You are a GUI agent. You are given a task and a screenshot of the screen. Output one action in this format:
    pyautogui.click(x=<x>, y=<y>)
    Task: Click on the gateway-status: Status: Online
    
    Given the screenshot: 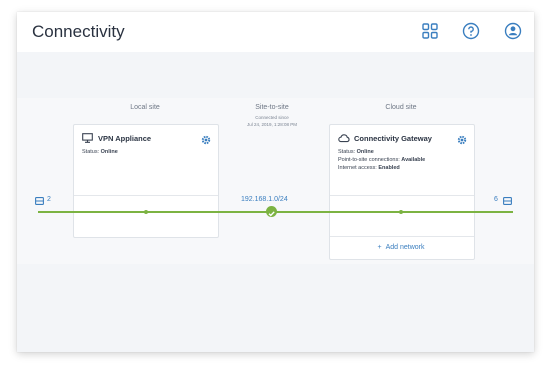 What is the action you would take?
    pyautogui.click(x=356, y=152)
    